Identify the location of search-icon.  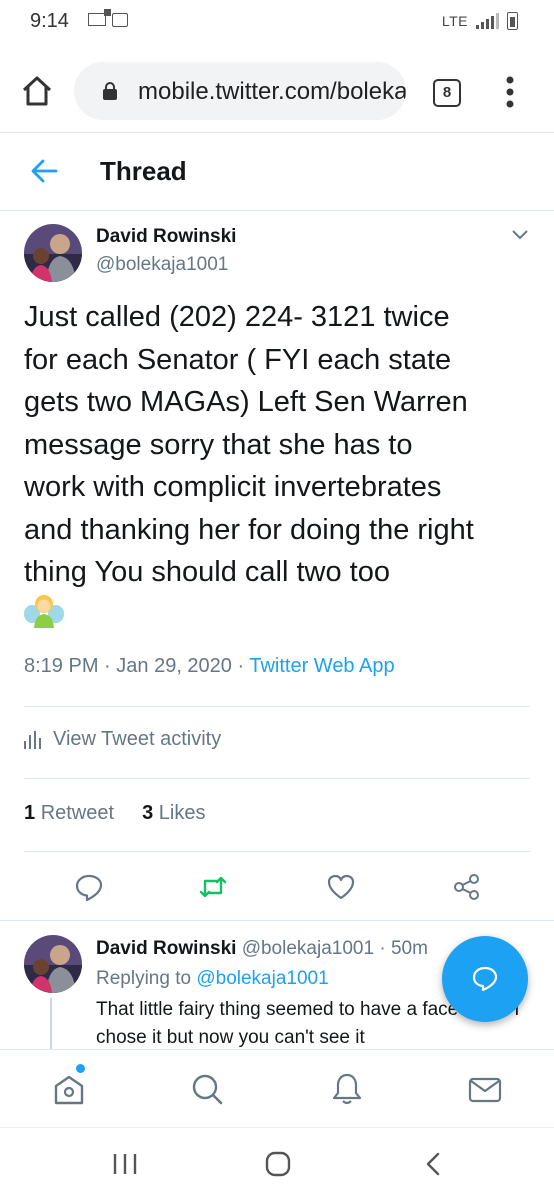
(207, 1089).